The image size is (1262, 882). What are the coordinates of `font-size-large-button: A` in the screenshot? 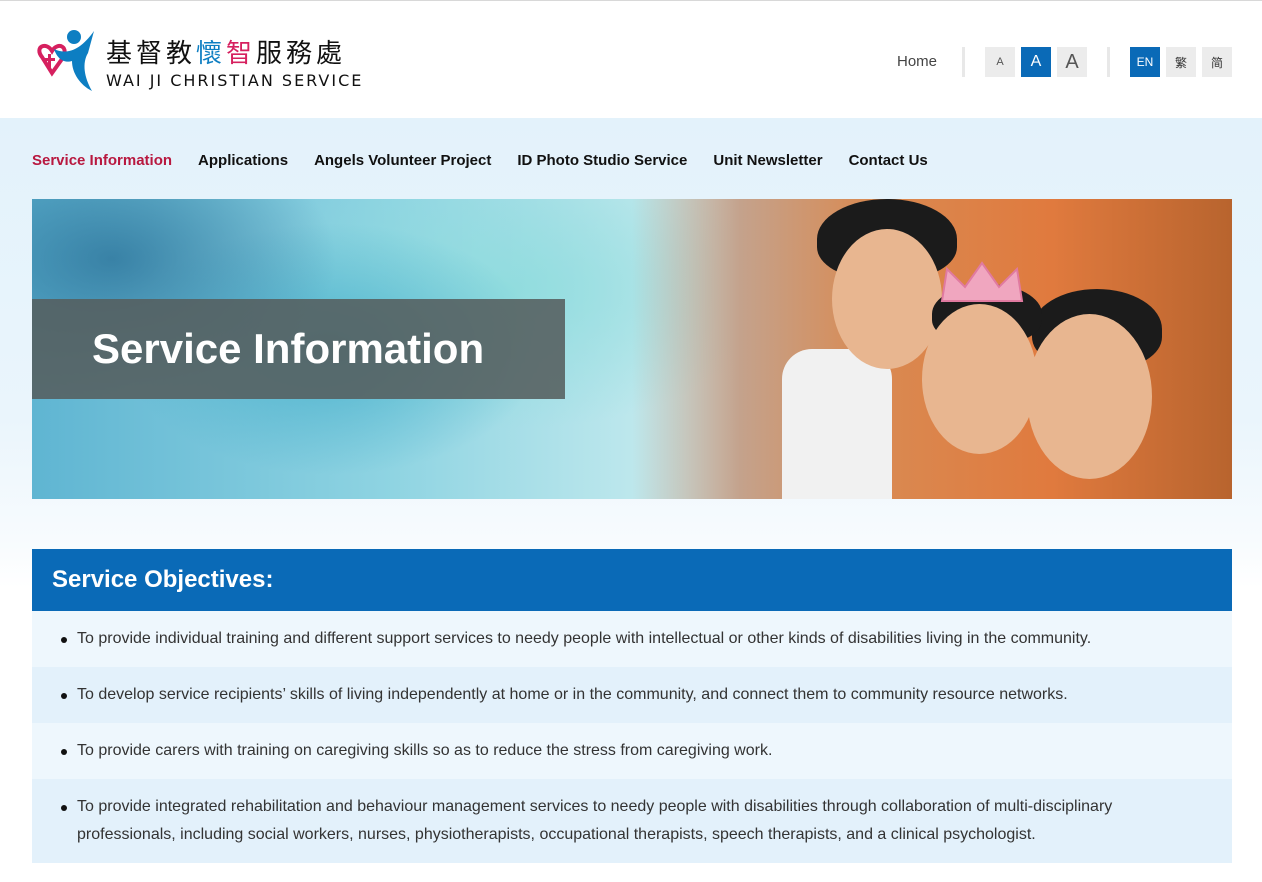 It's located at (1072, 62).